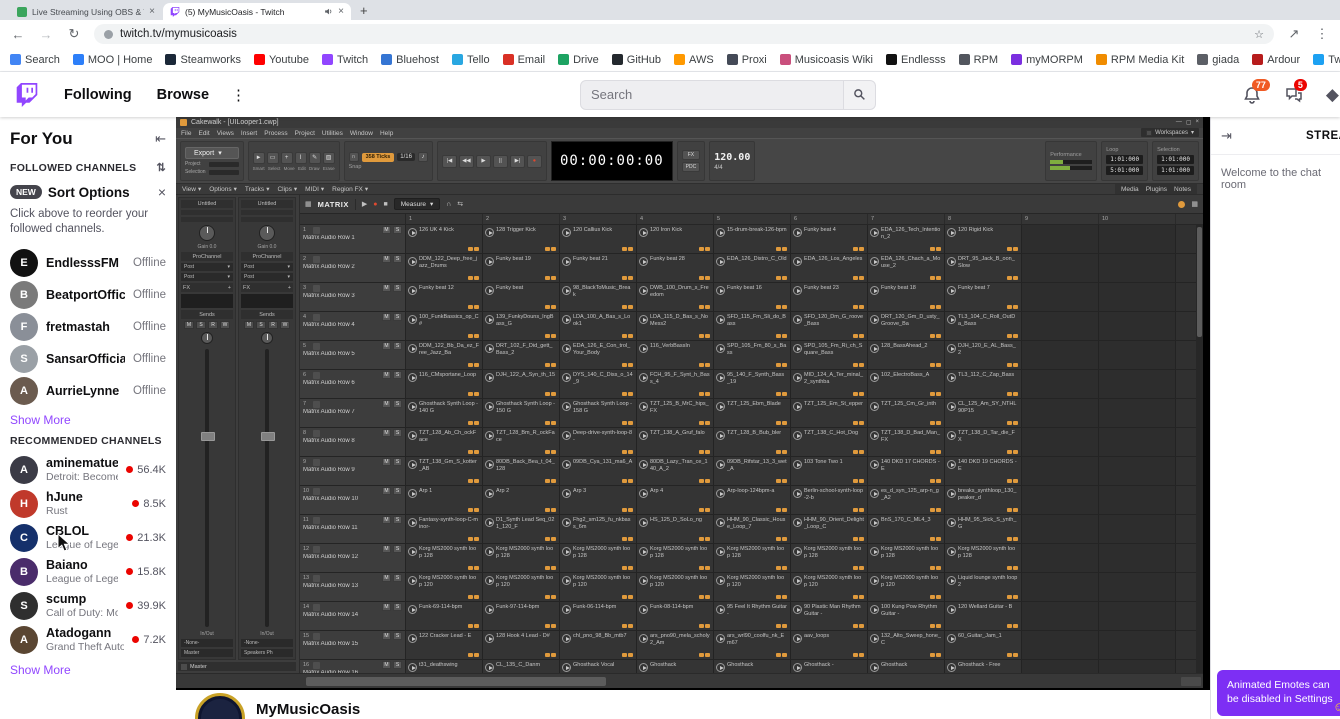  I want to click on matrix-cell: 102_ElectroBass_A, so click(906, 384).